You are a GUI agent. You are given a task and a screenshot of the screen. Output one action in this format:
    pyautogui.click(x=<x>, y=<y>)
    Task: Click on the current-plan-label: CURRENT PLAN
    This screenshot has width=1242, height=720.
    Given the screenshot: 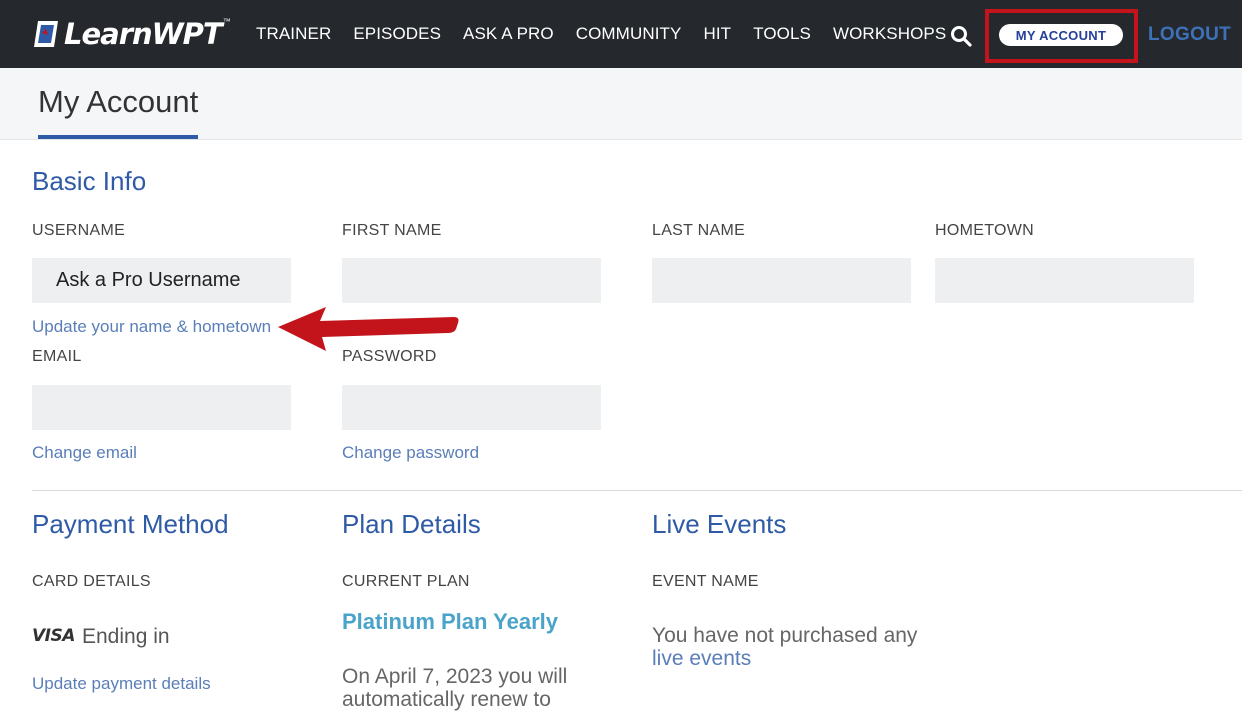 What is the action you would take?
    pyautogui.click(x=406, y=581)
    